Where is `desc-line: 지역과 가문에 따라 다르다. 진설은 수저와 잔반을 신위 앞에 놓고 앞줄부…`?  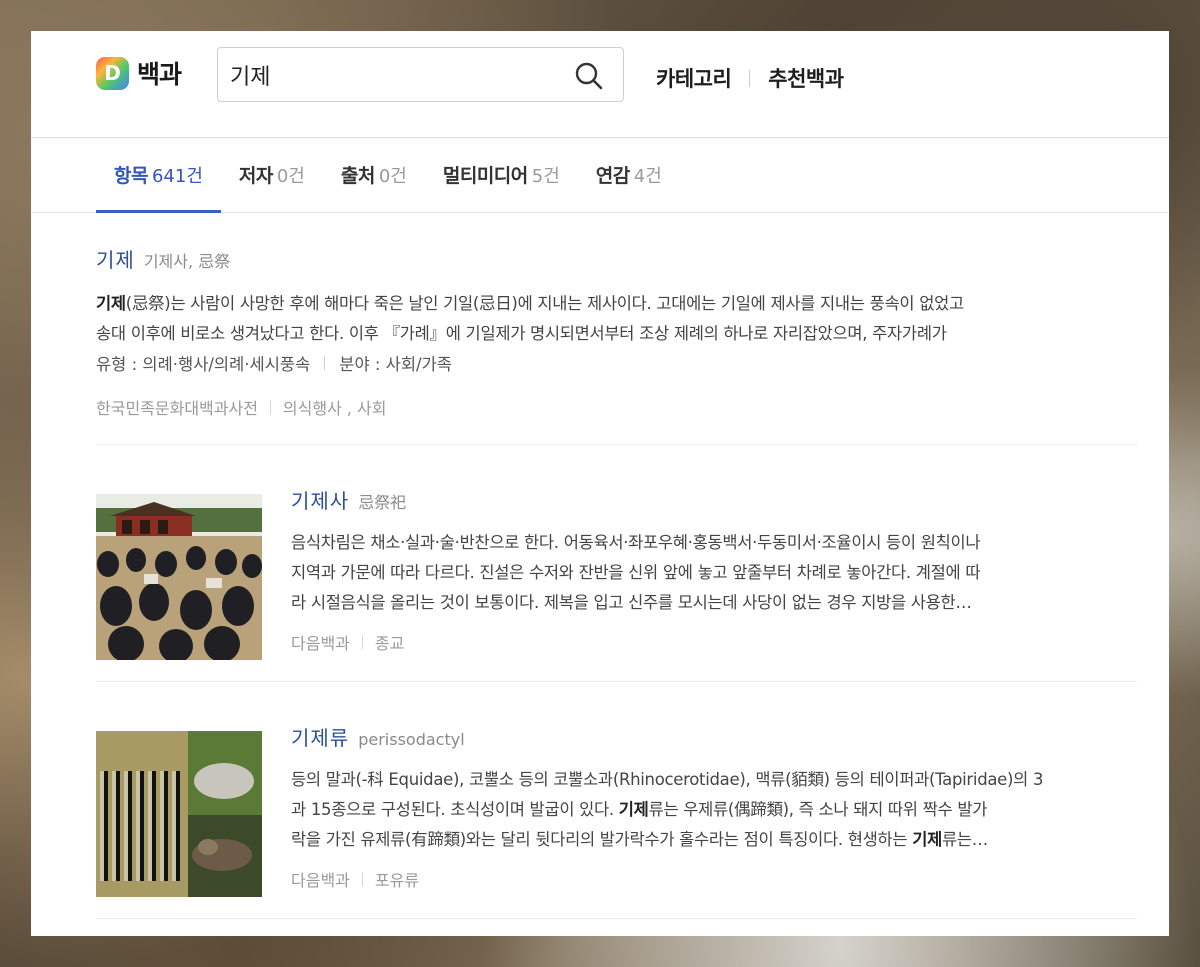
desc-line: 지역과 가문에 따라 다르다. 진설은 수저와 잔반을 신위 앞에 놓고 앞줄부… is located at coordinates (636, 572).